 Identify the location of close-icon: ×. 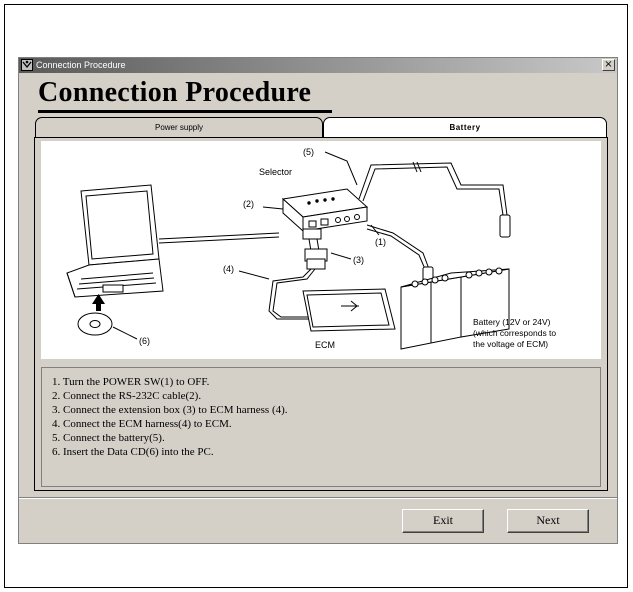
(608, 64).